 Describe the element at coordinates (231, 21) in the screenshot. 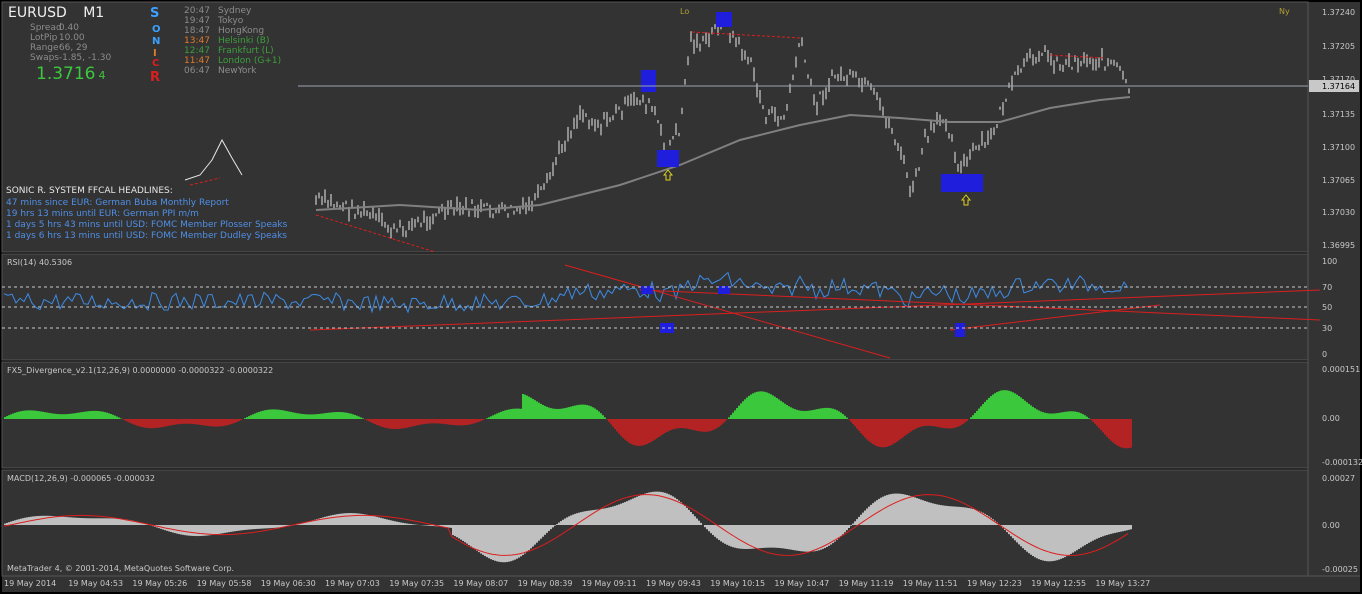

I see `session-city: Tokyo` at that location.